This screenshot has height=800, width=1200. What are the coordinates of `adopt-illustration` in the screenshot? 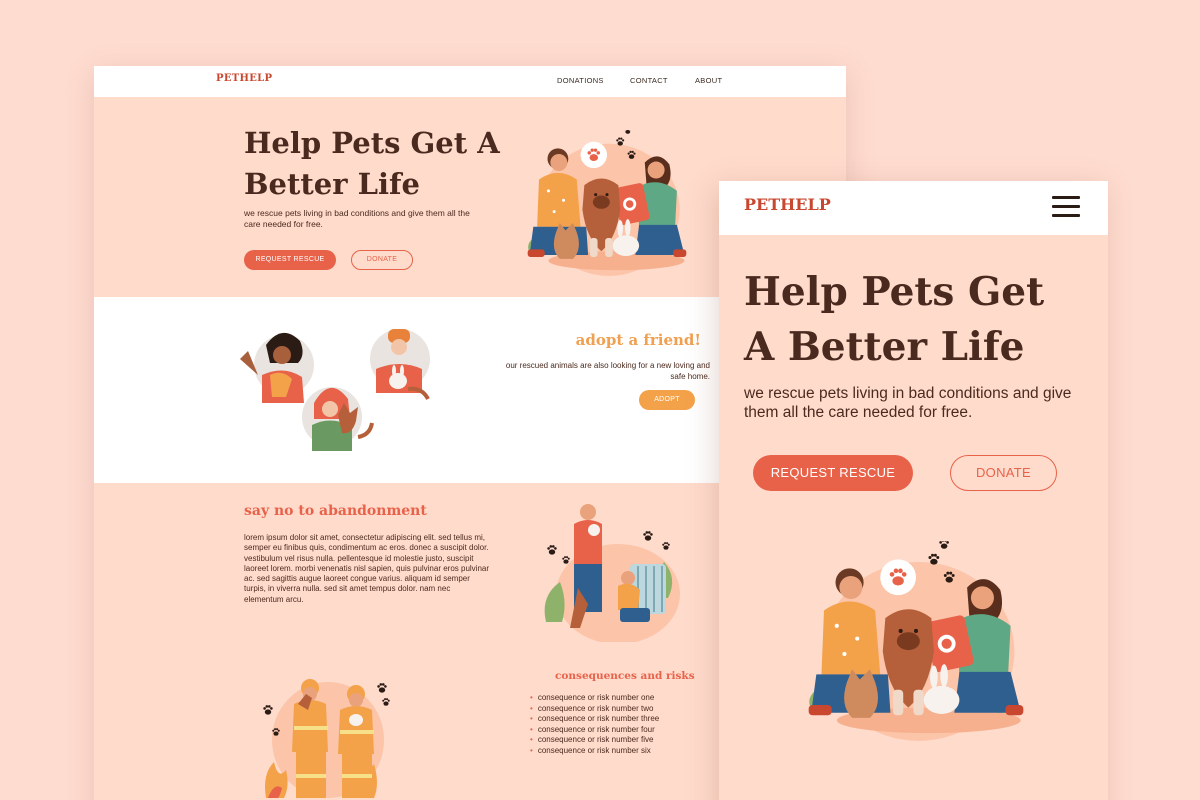 It's located at (335, 390).